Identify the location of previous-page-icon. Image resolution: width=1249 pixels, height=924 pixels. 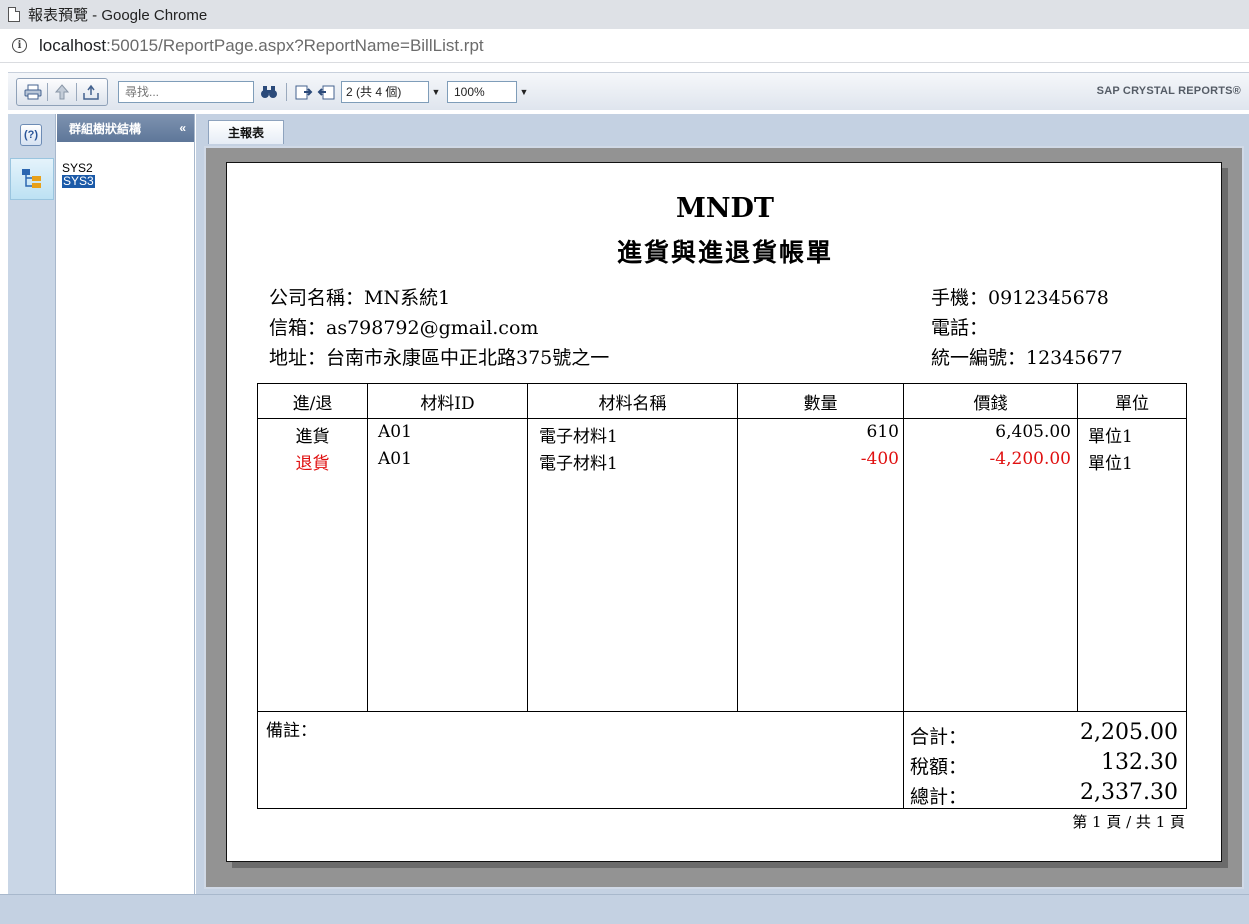
(326, 92).